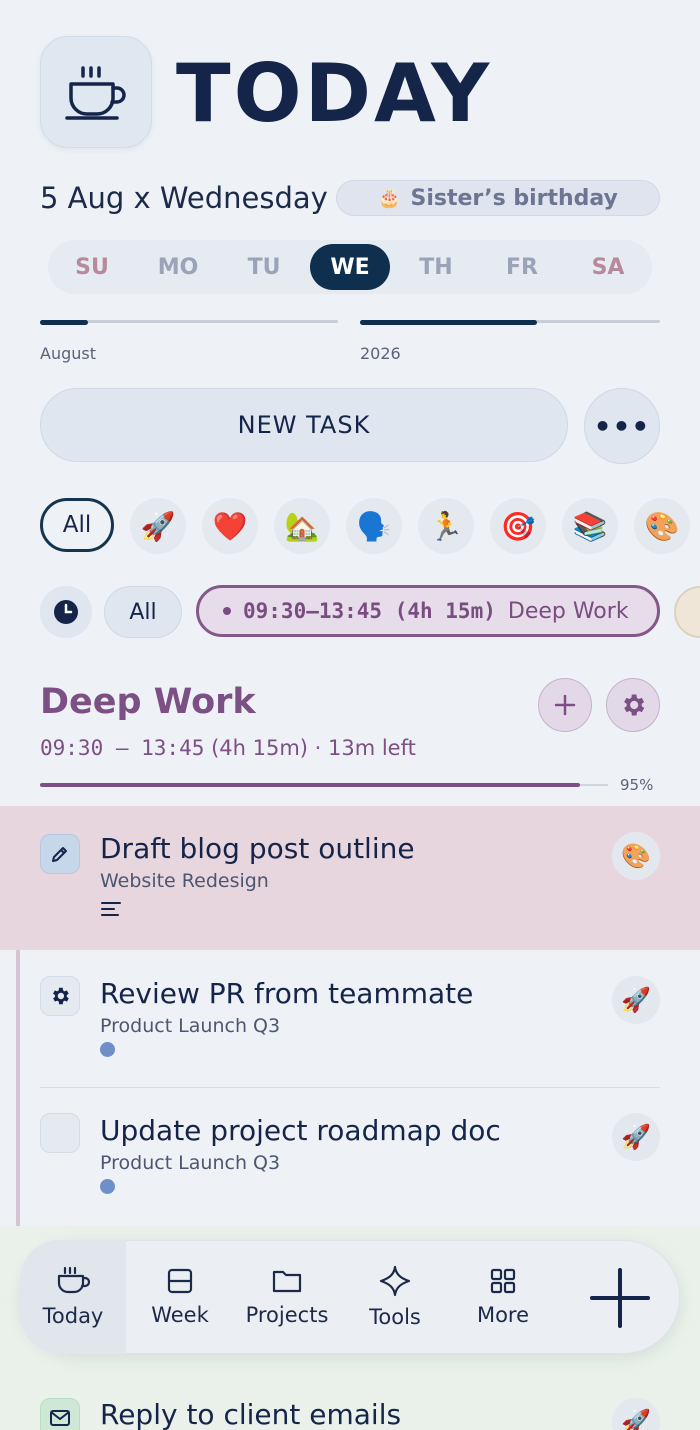 This screenshot has height=1430, width=700. I want to click on day-we: WE, so click(350, 267).